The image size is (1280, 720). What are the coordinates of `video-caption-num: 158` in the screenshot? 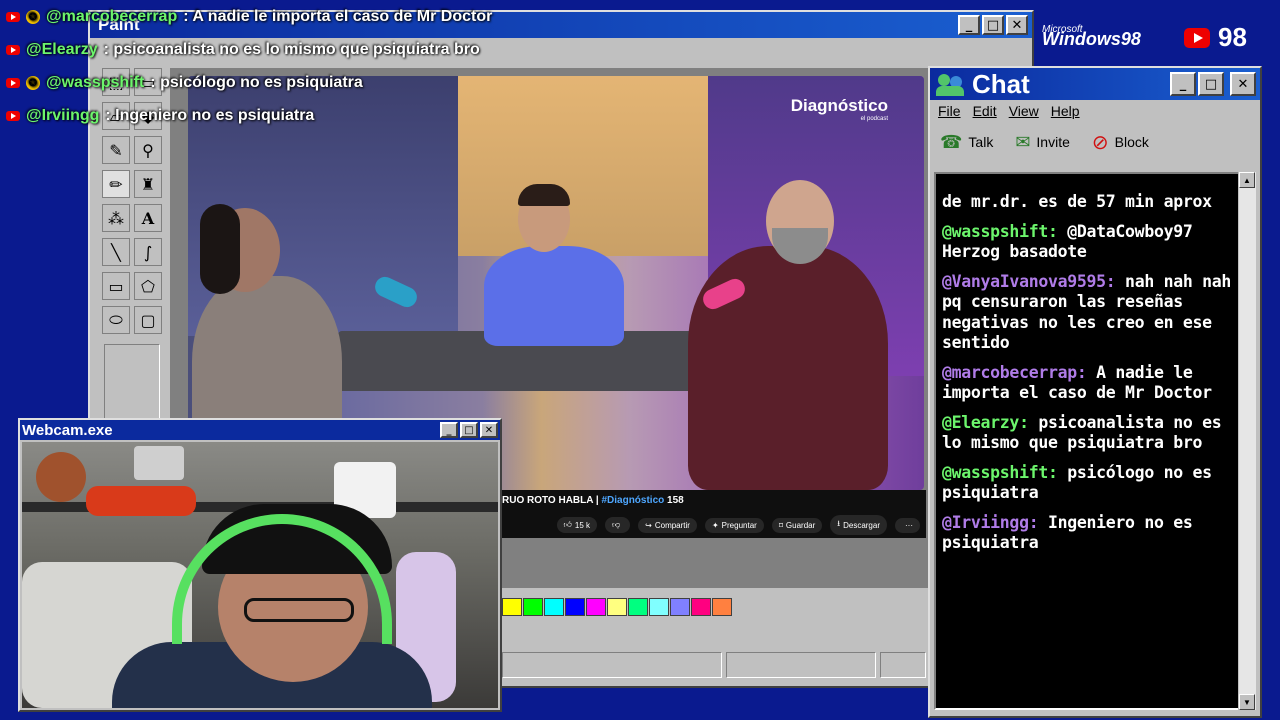 It's located at (674, 500).